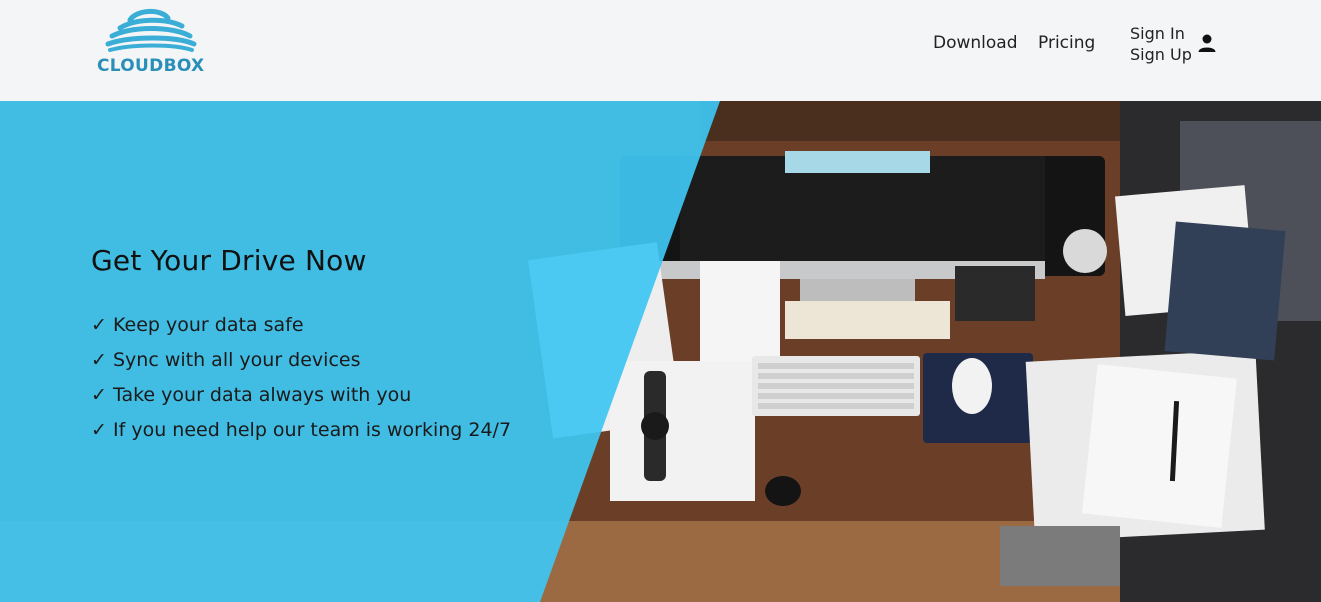 The width and height of the screenshot is (1321, 602). What do you see at coordinates (208, 324) in the screenshot?
I see `feature-text: Keep your data safe` at bounding box center [208, 324].